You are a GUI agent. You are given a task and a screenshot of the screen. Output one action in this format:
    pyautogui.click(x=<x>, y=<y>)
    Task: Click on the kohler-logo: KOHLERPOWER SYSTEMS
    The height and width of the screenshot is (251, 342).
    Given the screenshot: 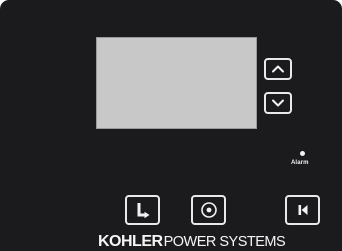 What is the action you would take?
    pyautogui.click(x=192, y=242)
    